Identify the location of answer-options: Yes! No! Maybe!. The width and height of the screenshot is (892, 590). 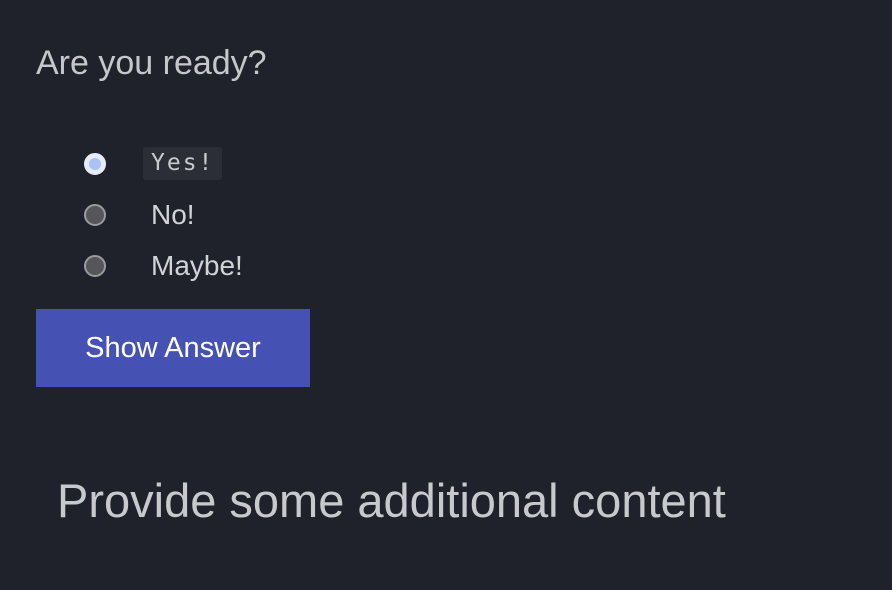
(284, 214).